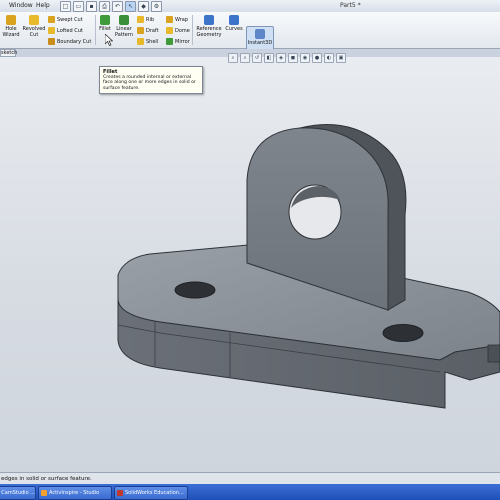  What do you see at coordinates (78, 6) in the screenshot?
I see `open-icon: ▭` at bounding box center [78, 6].